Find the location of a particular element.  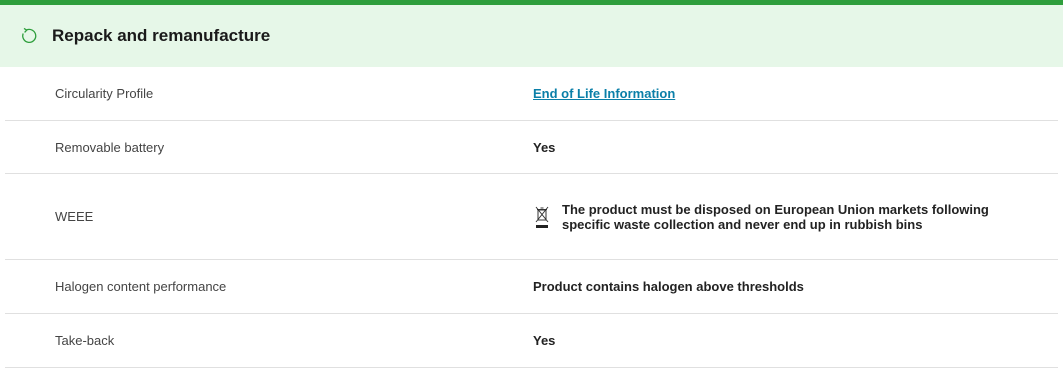

table-row: Removable battery Yes is located at coordinates (531, 147).